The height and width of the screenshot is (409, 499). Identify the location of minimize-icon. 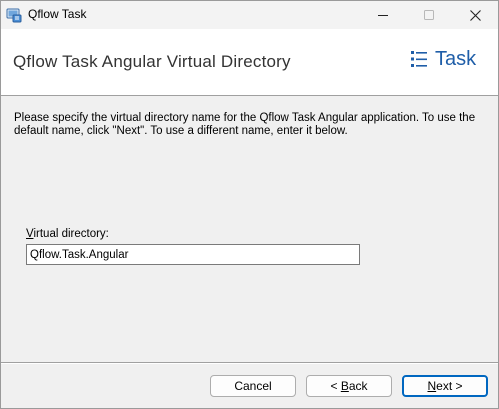
(383, 15).